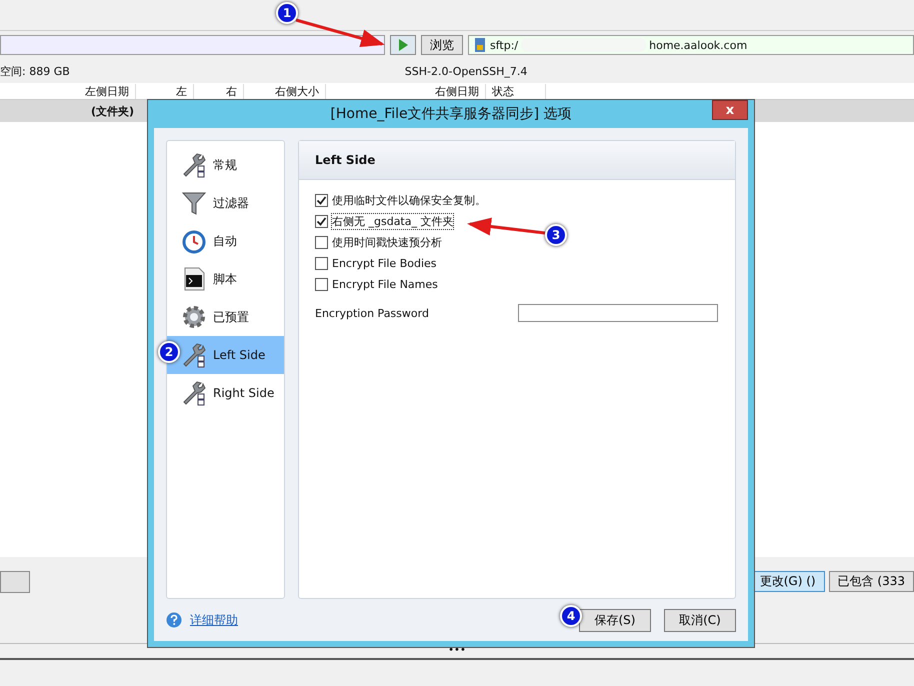  What do you see at coordinates (393, 221) in the screenshot?
I see `checkbox-label: 右侧无 _gsdata_ 文件夹` at bounding box center [393, 221].